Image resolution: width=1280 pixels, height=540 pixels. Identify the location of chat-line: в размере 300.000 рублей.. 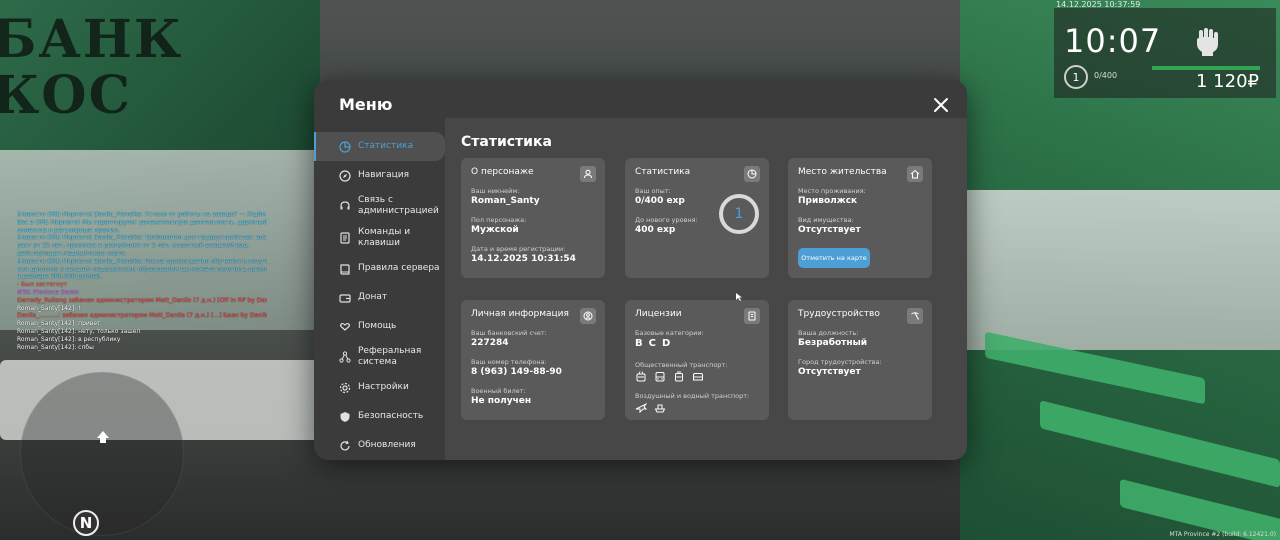
(59, 277).